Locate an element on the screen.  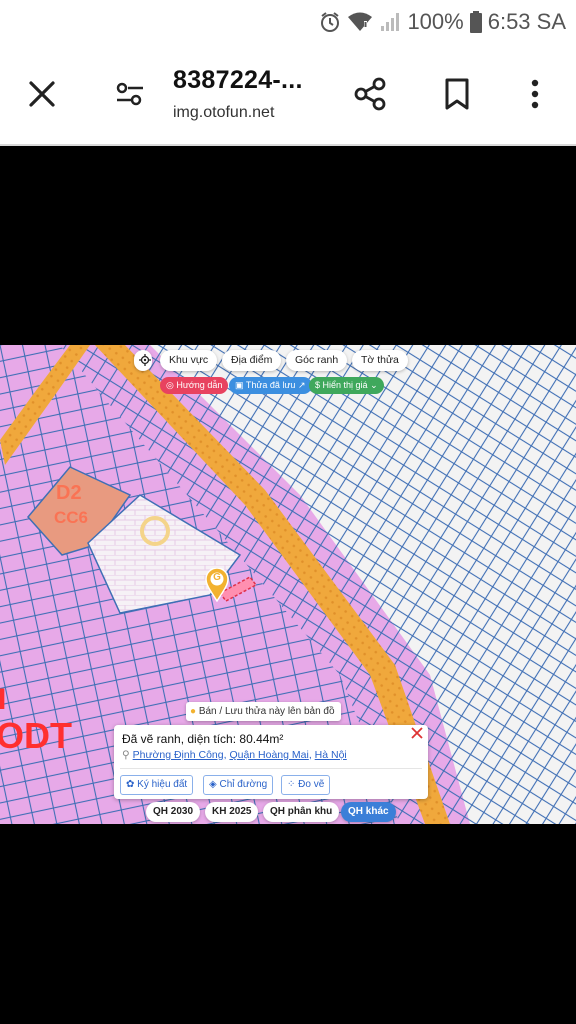
guide-pill: ◎ Hướng dẫn is located at coordinates (194, 385).